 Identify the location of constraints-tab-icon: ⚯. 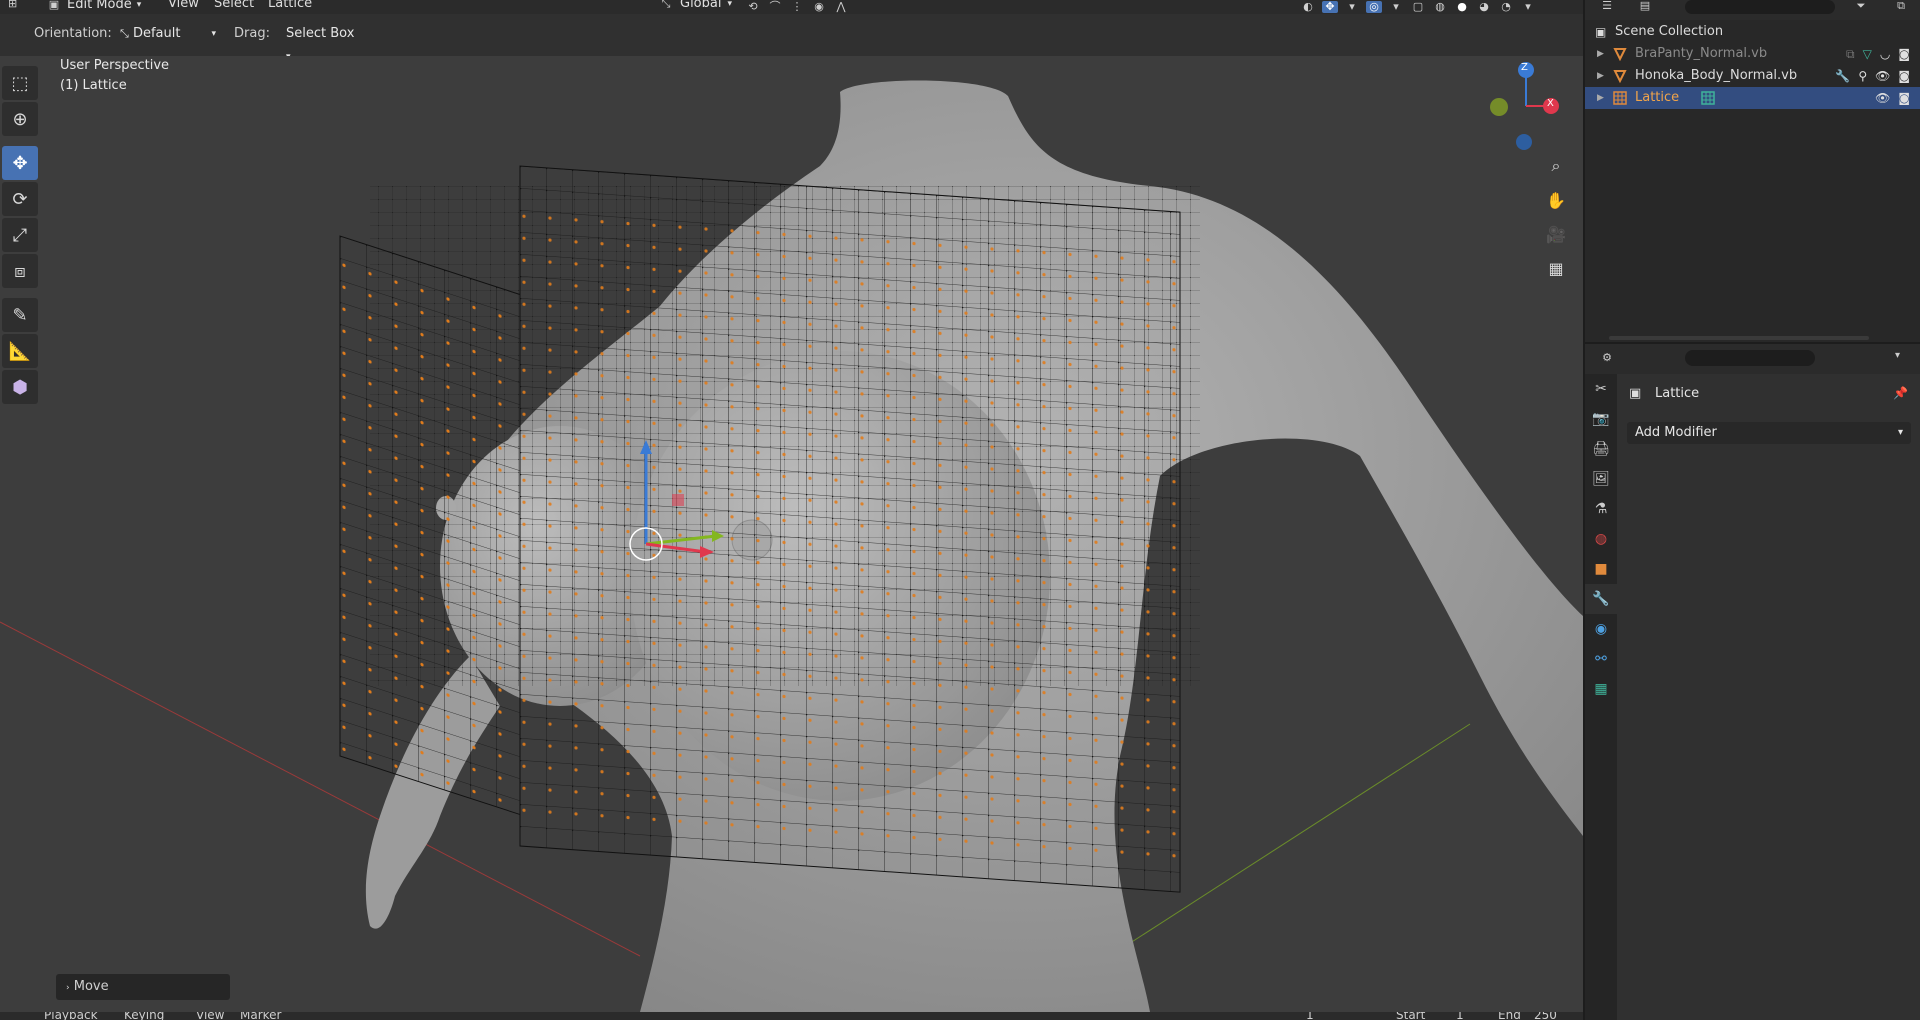
(1601, 659).